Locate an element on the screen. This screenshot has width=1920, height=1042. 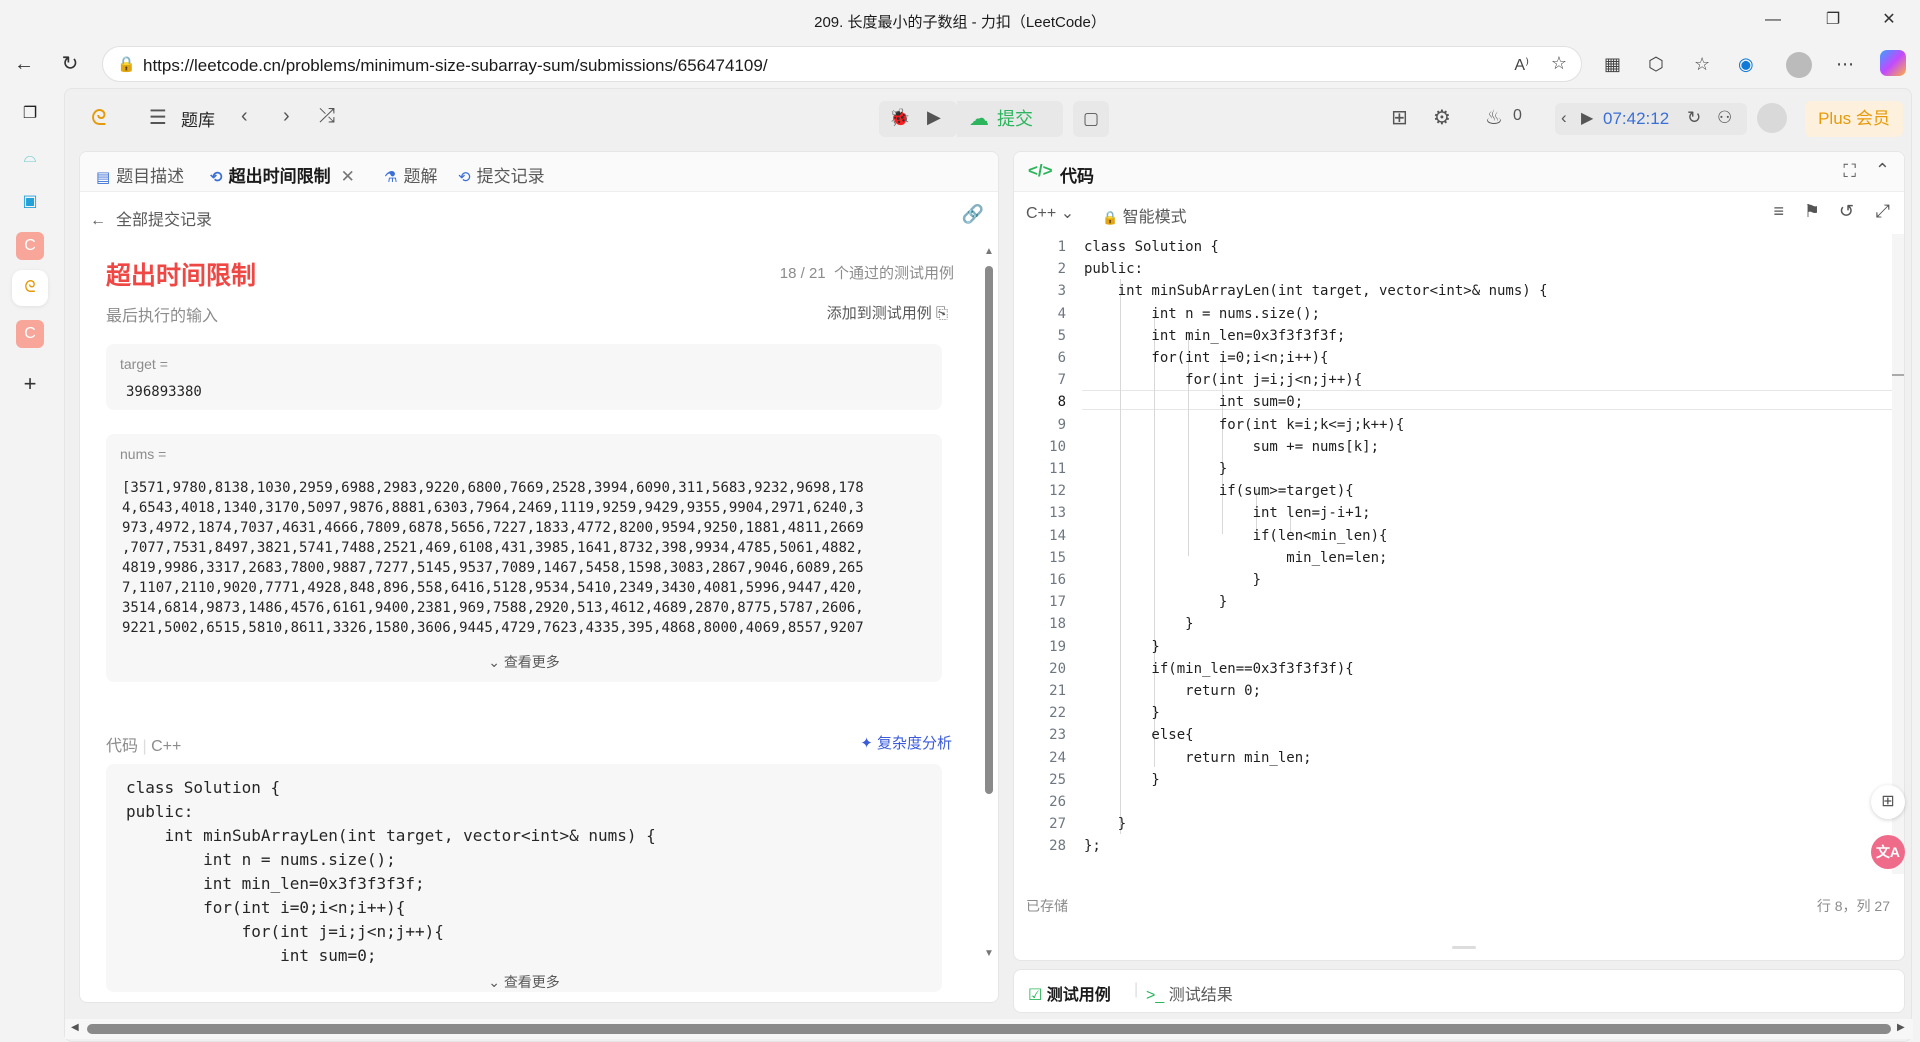
status-title: 超出时间限制 is located at coordinates (181, 276).